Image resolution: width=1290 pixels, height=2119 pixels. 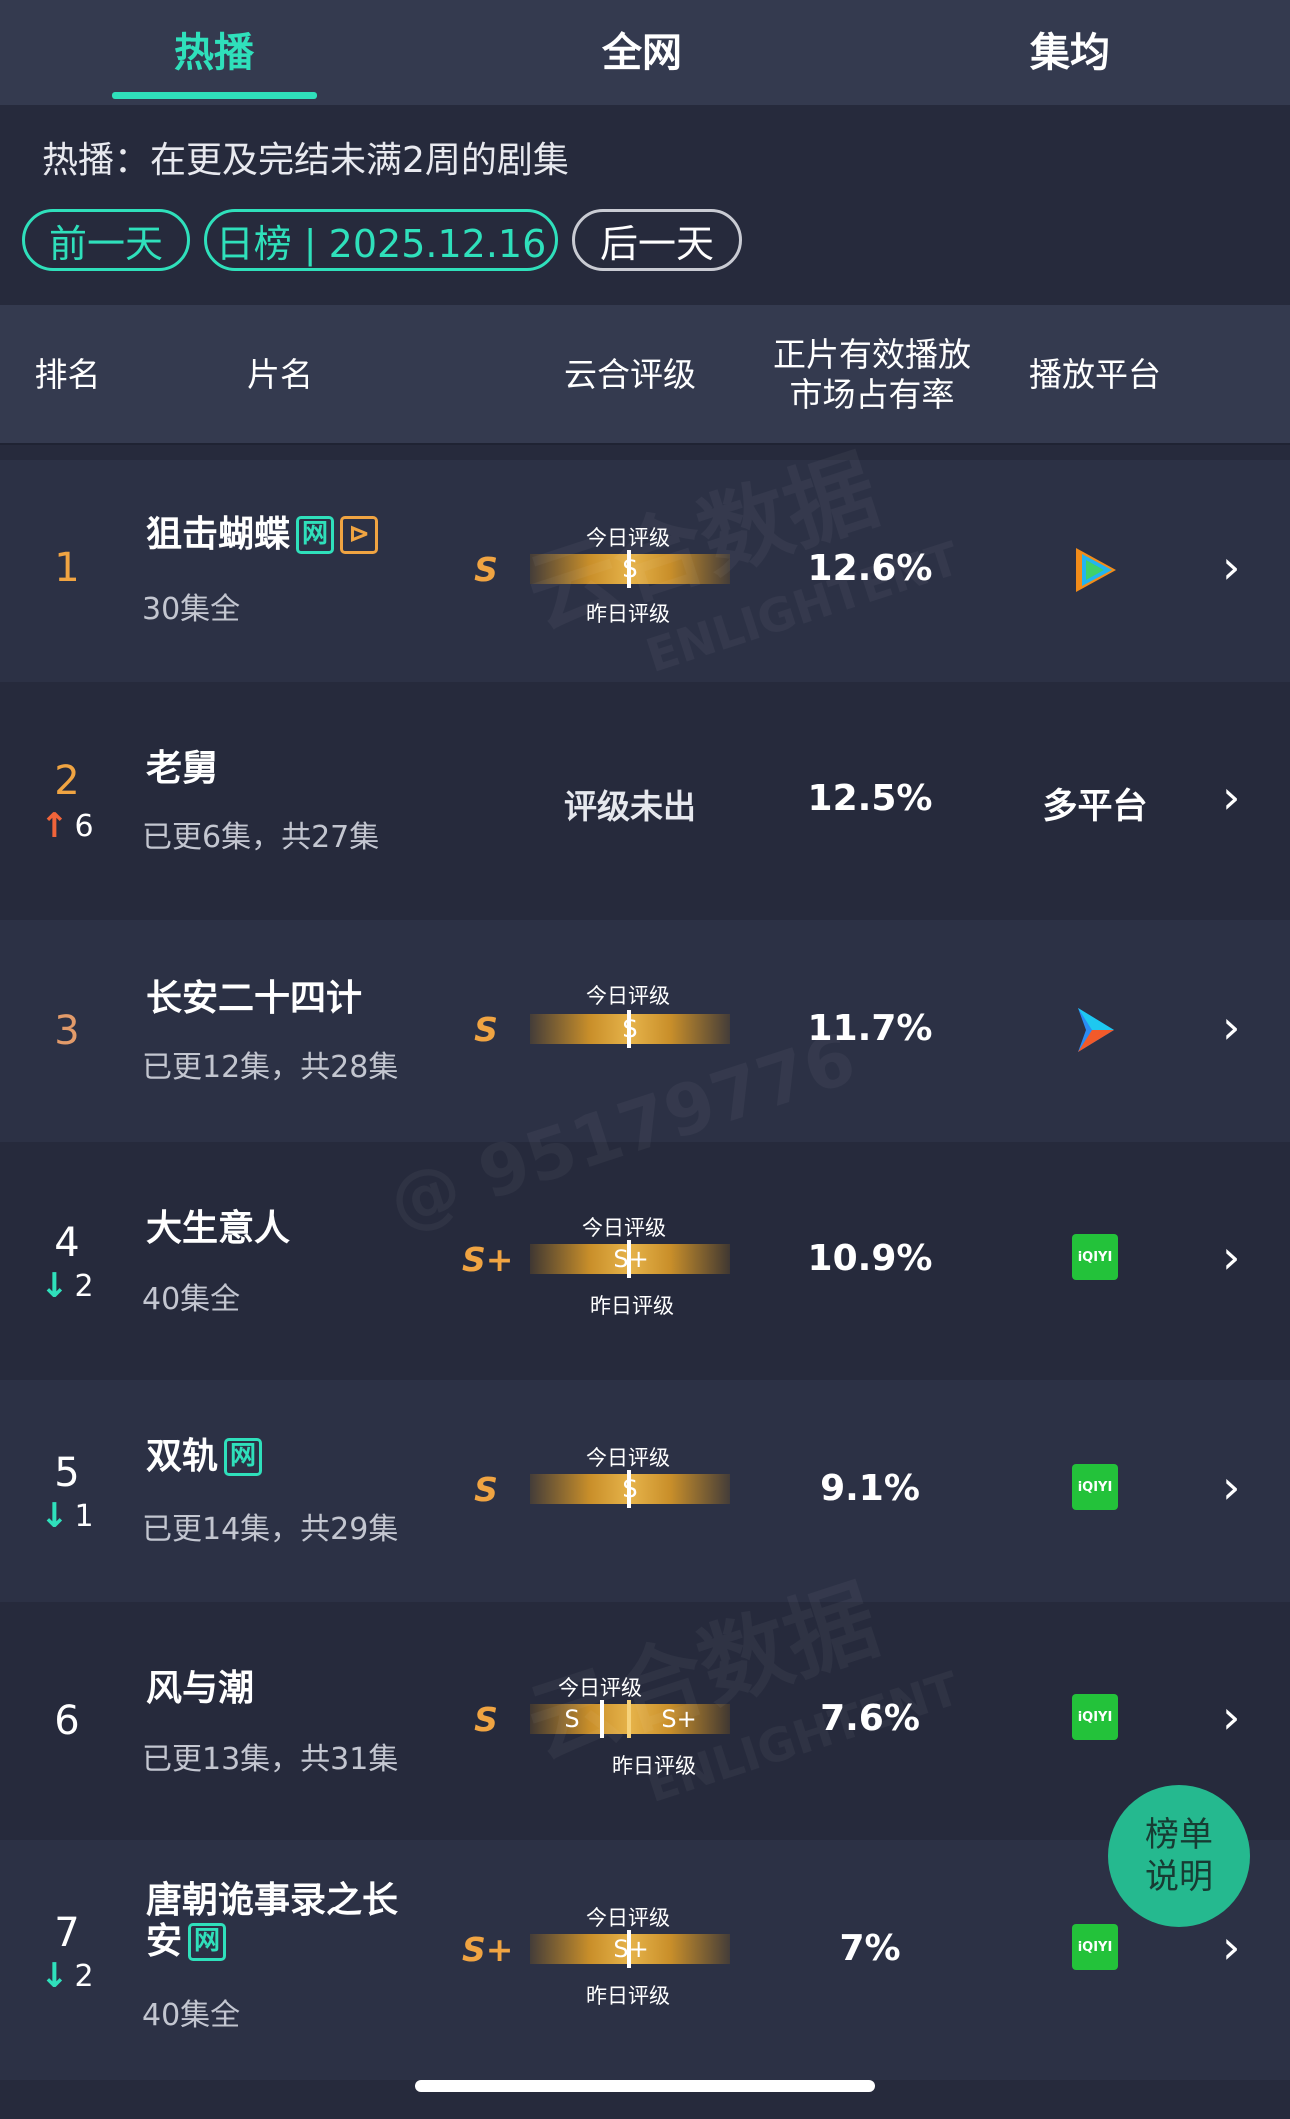 I want to click on episode-status: 40集全, so click(x=191, y=1299).